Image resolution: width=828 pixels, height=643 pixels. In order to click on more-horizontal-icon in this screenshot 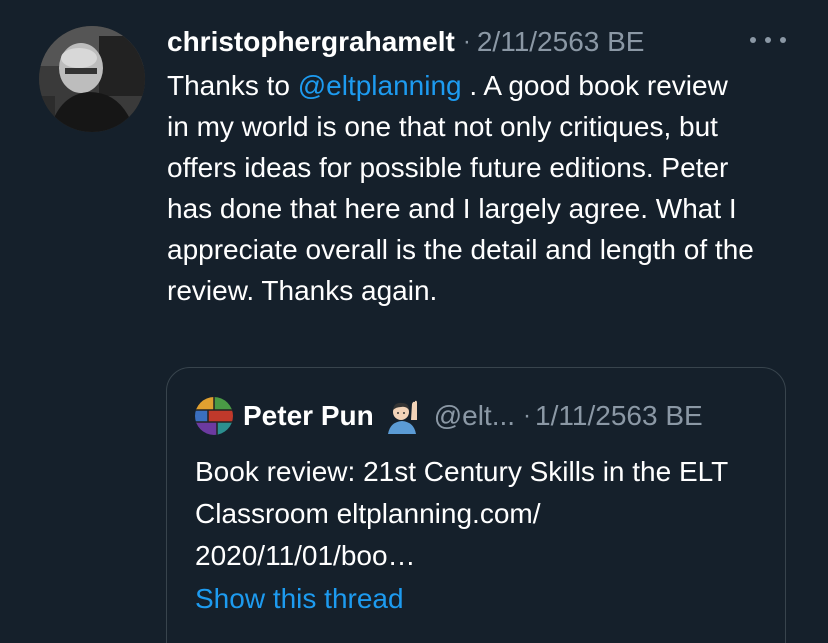, I will do `click(768, 40)`.